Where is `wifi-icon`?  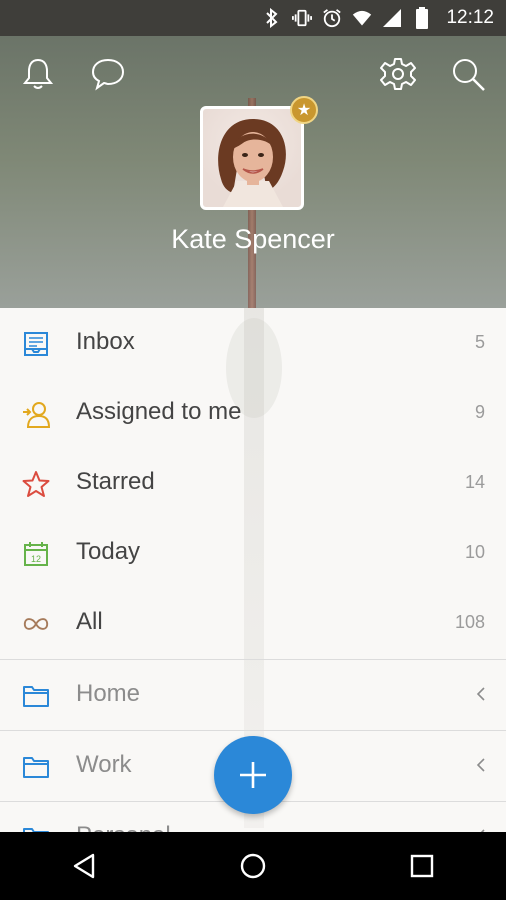 wifi-icon is located at coordinates (362, 18).